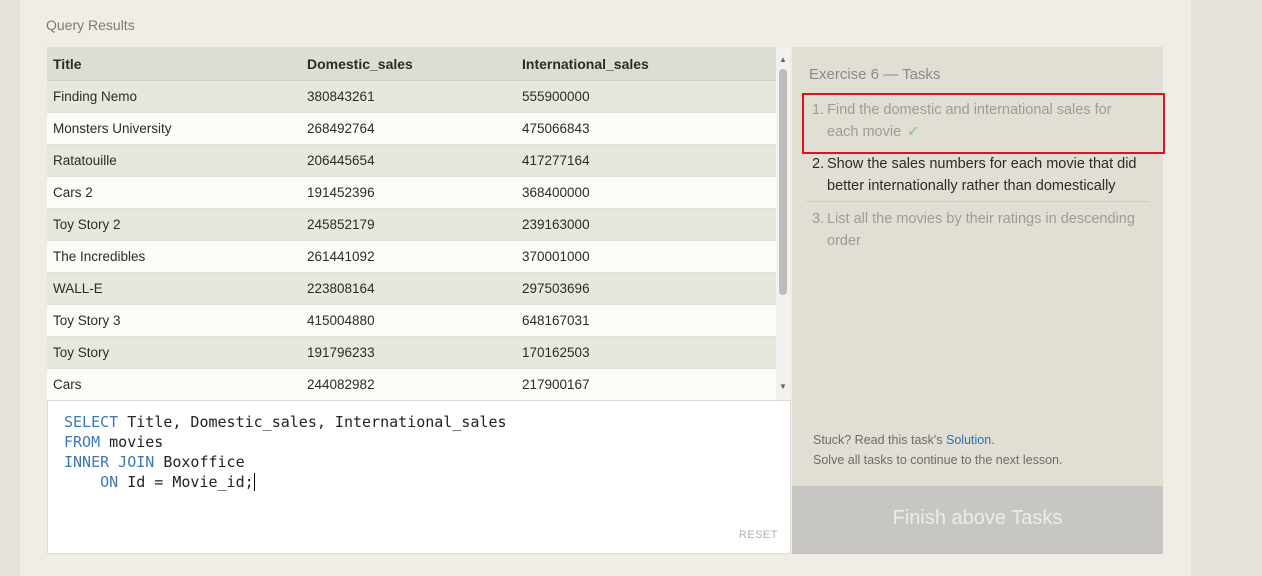 The height and width of the screenshot is (576, 1262). I want to click on cell-international-sales: 370001000, so click(646, 256).